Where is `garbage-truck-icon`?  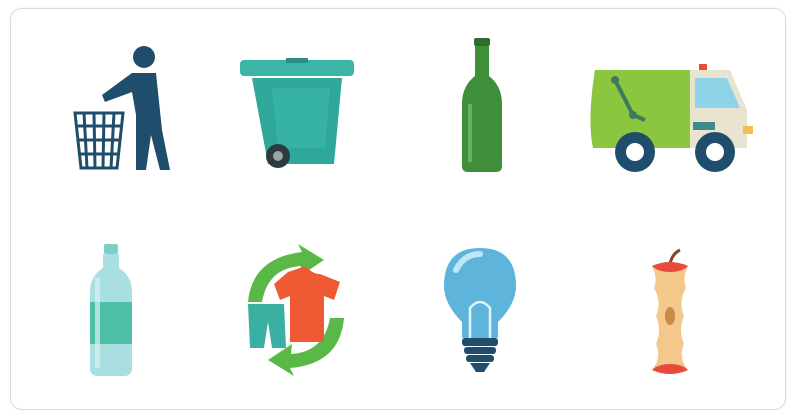 garbage-truck-icon is located at coordinates (670, 119).